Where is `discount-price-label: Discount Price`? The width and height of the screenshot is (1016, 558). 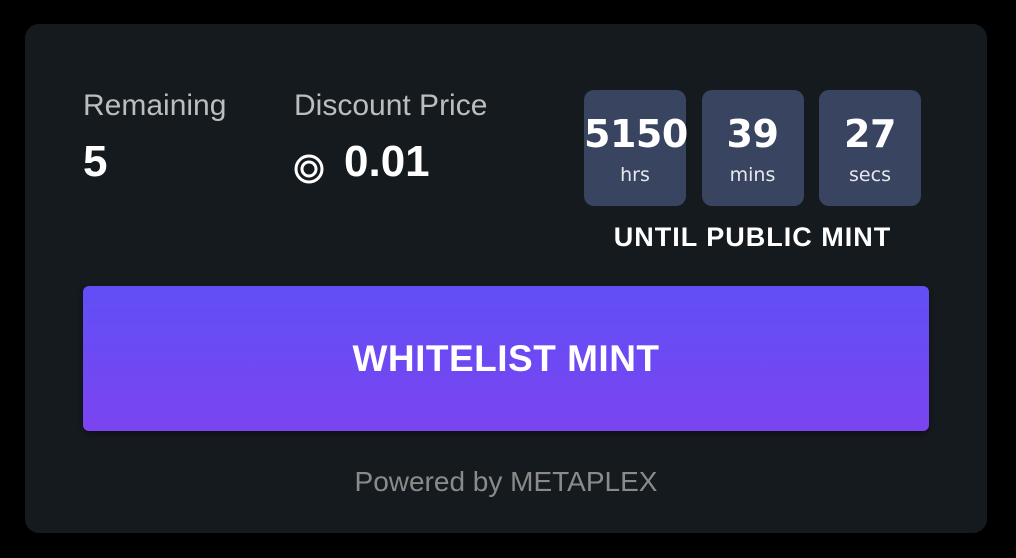
discount-price-label: Discount Price is located at coordinates (391, 105).